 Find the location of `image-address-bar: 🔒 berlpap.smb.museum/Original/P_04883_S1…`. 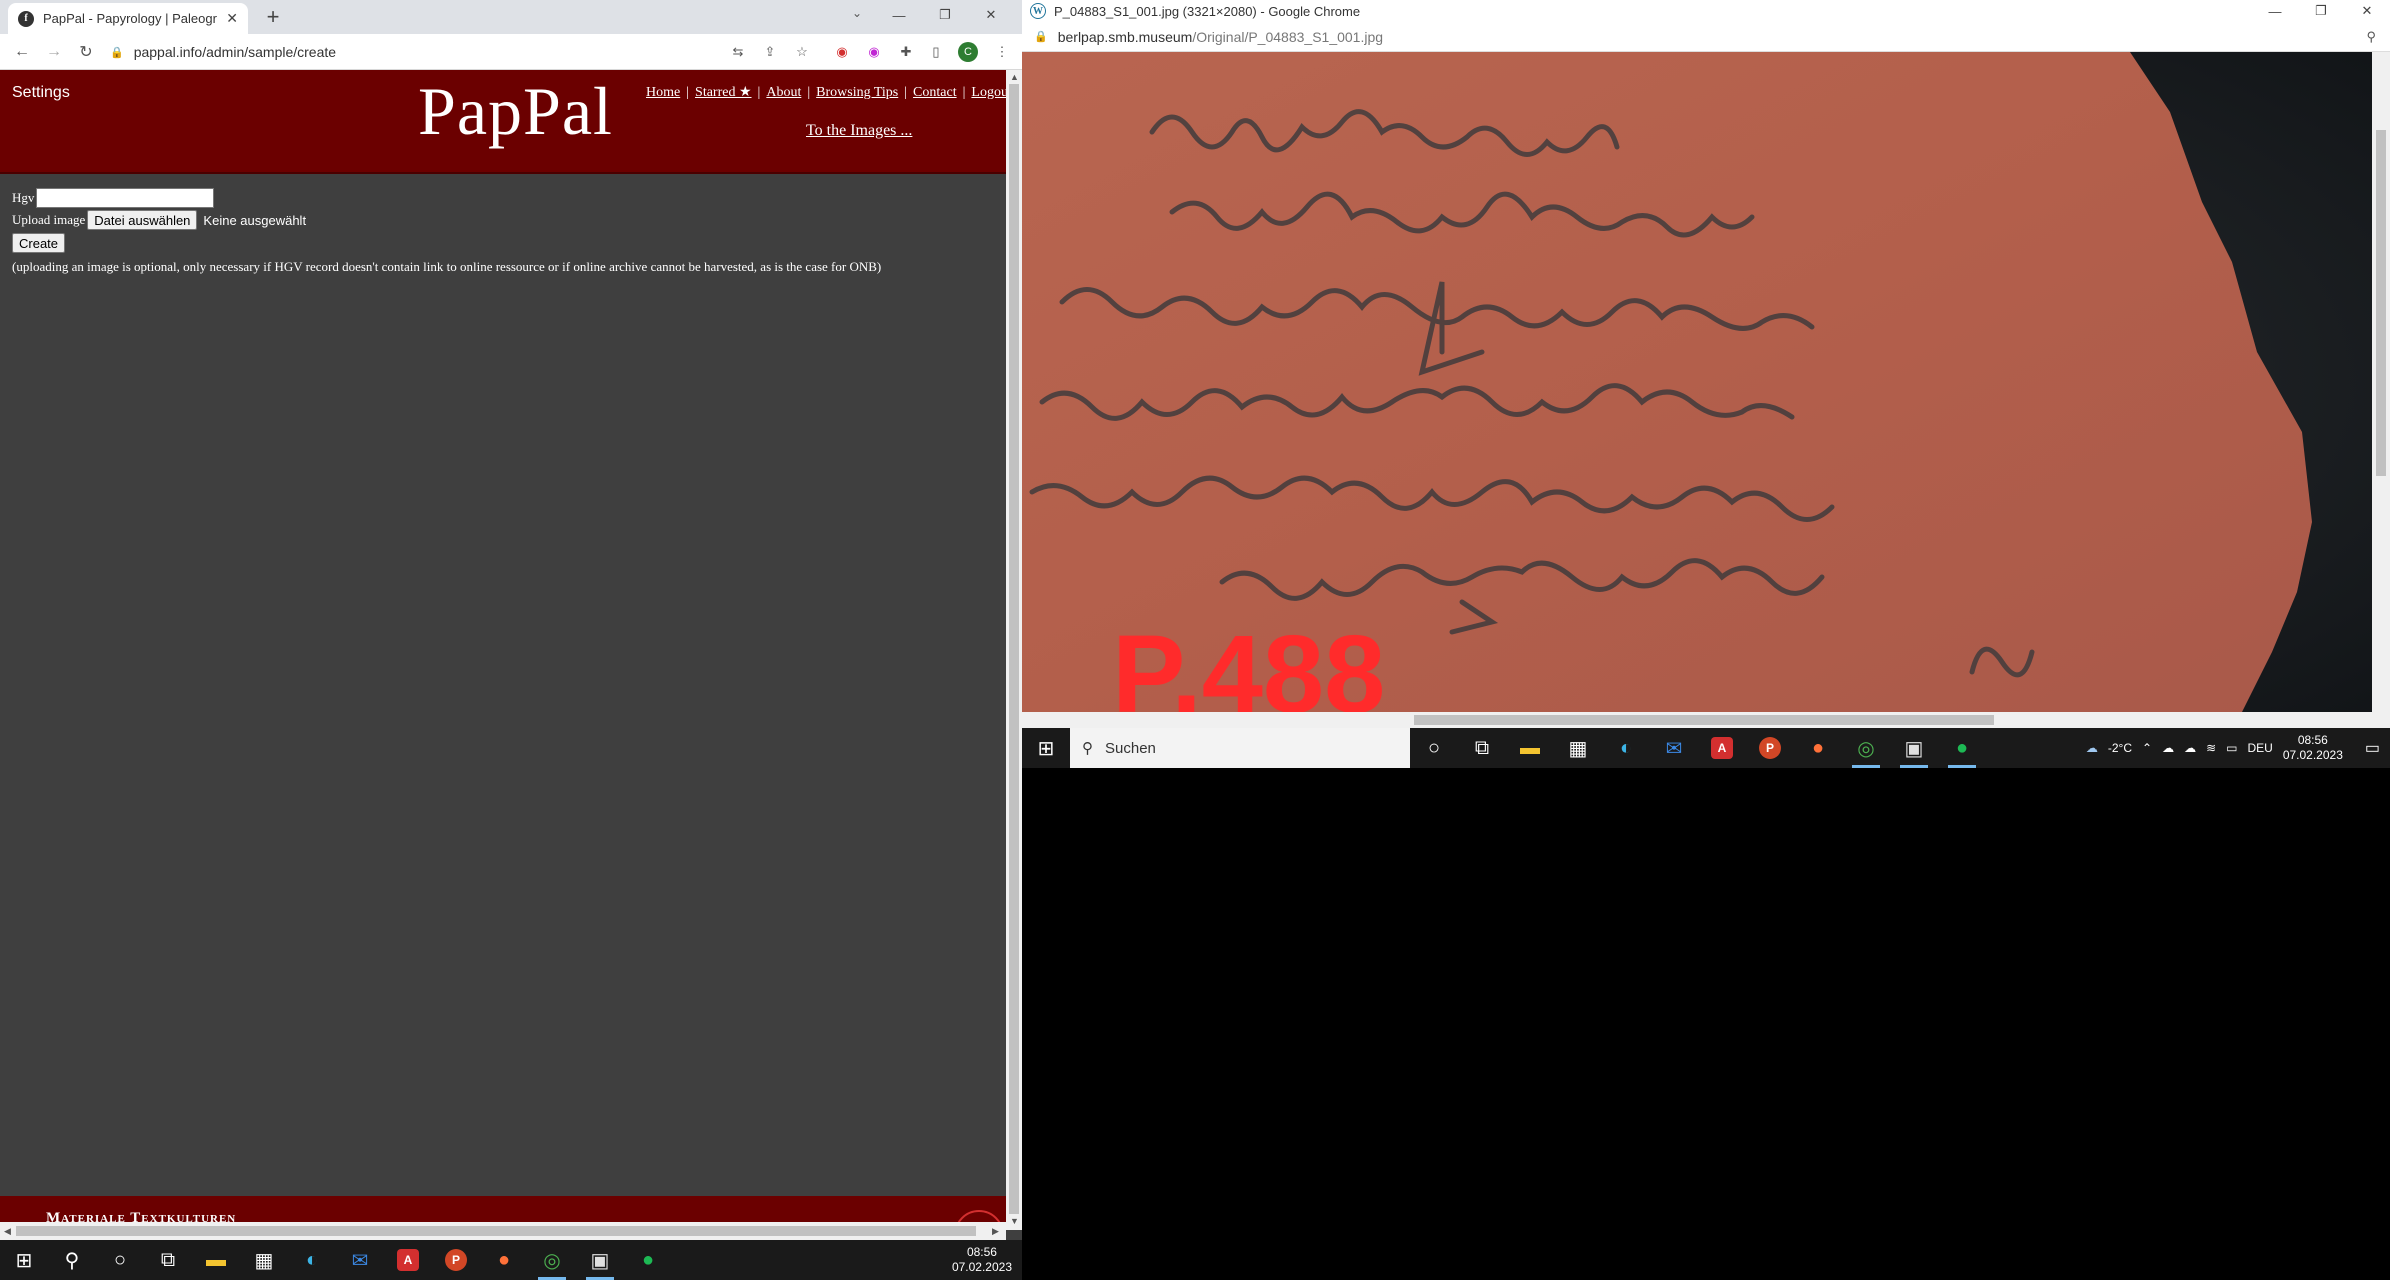

image-address-bar: 🔒 berlpap.smb.museum/Original/P_04883_S1… is located at coordinates (1706, 37).